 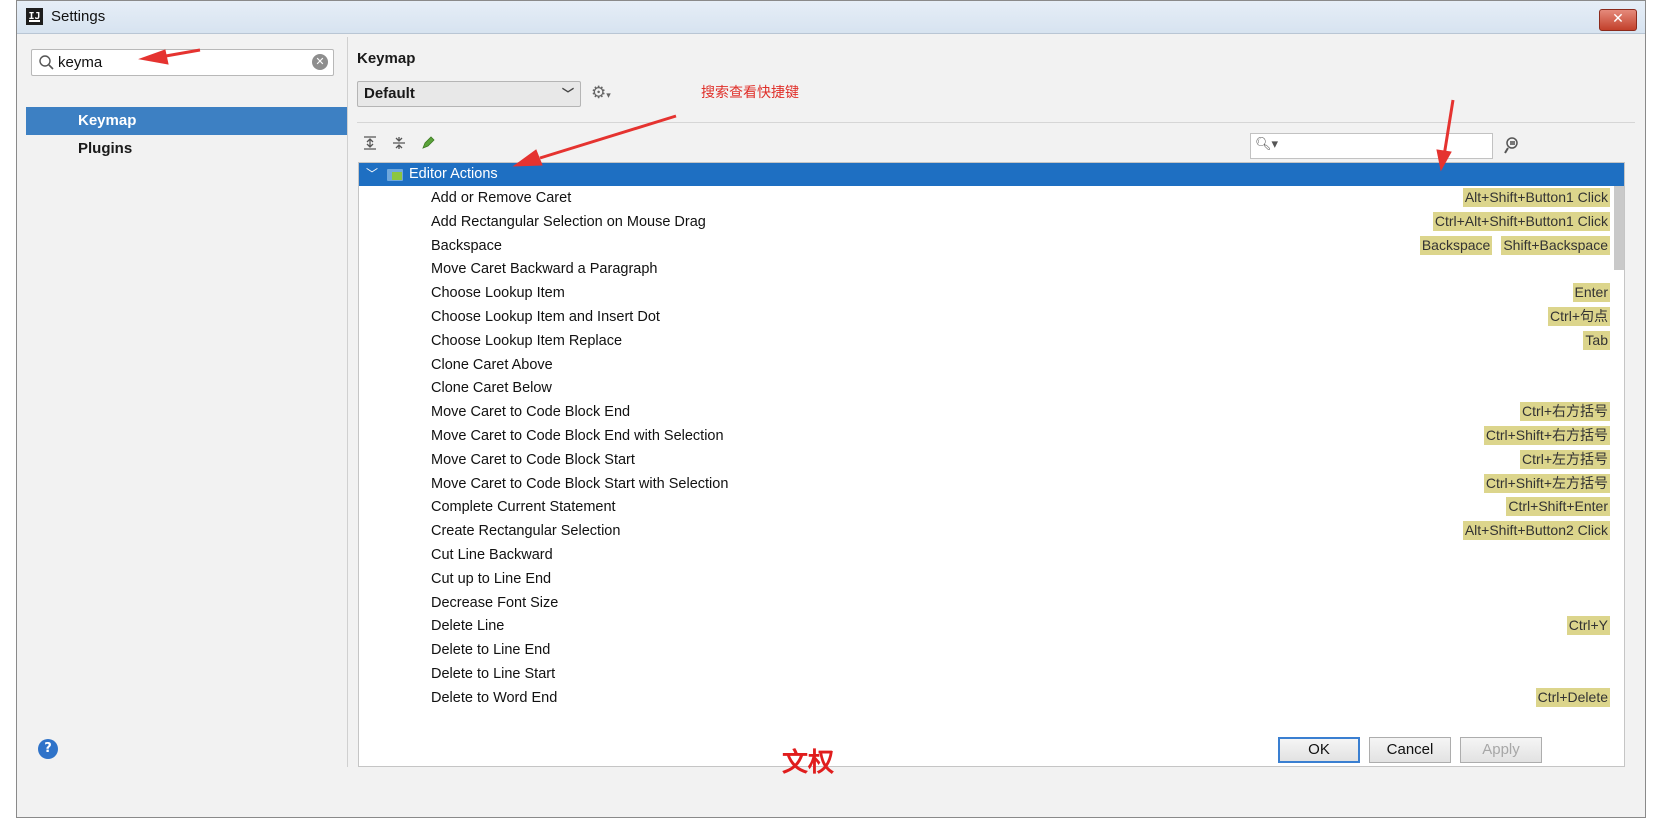 What do you see at coordinates (1266, 144) in the screenshot?
I see `search-dropdown-icon: 🔍︎▾` at bounding box center [1266, 144].